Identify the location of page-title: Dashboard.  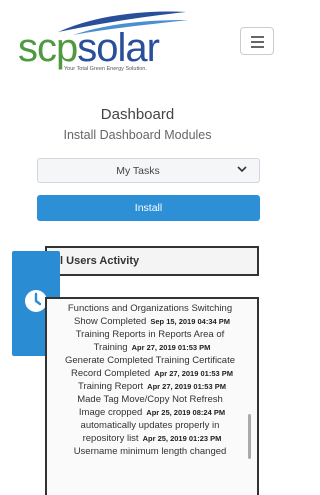
(137, 114).